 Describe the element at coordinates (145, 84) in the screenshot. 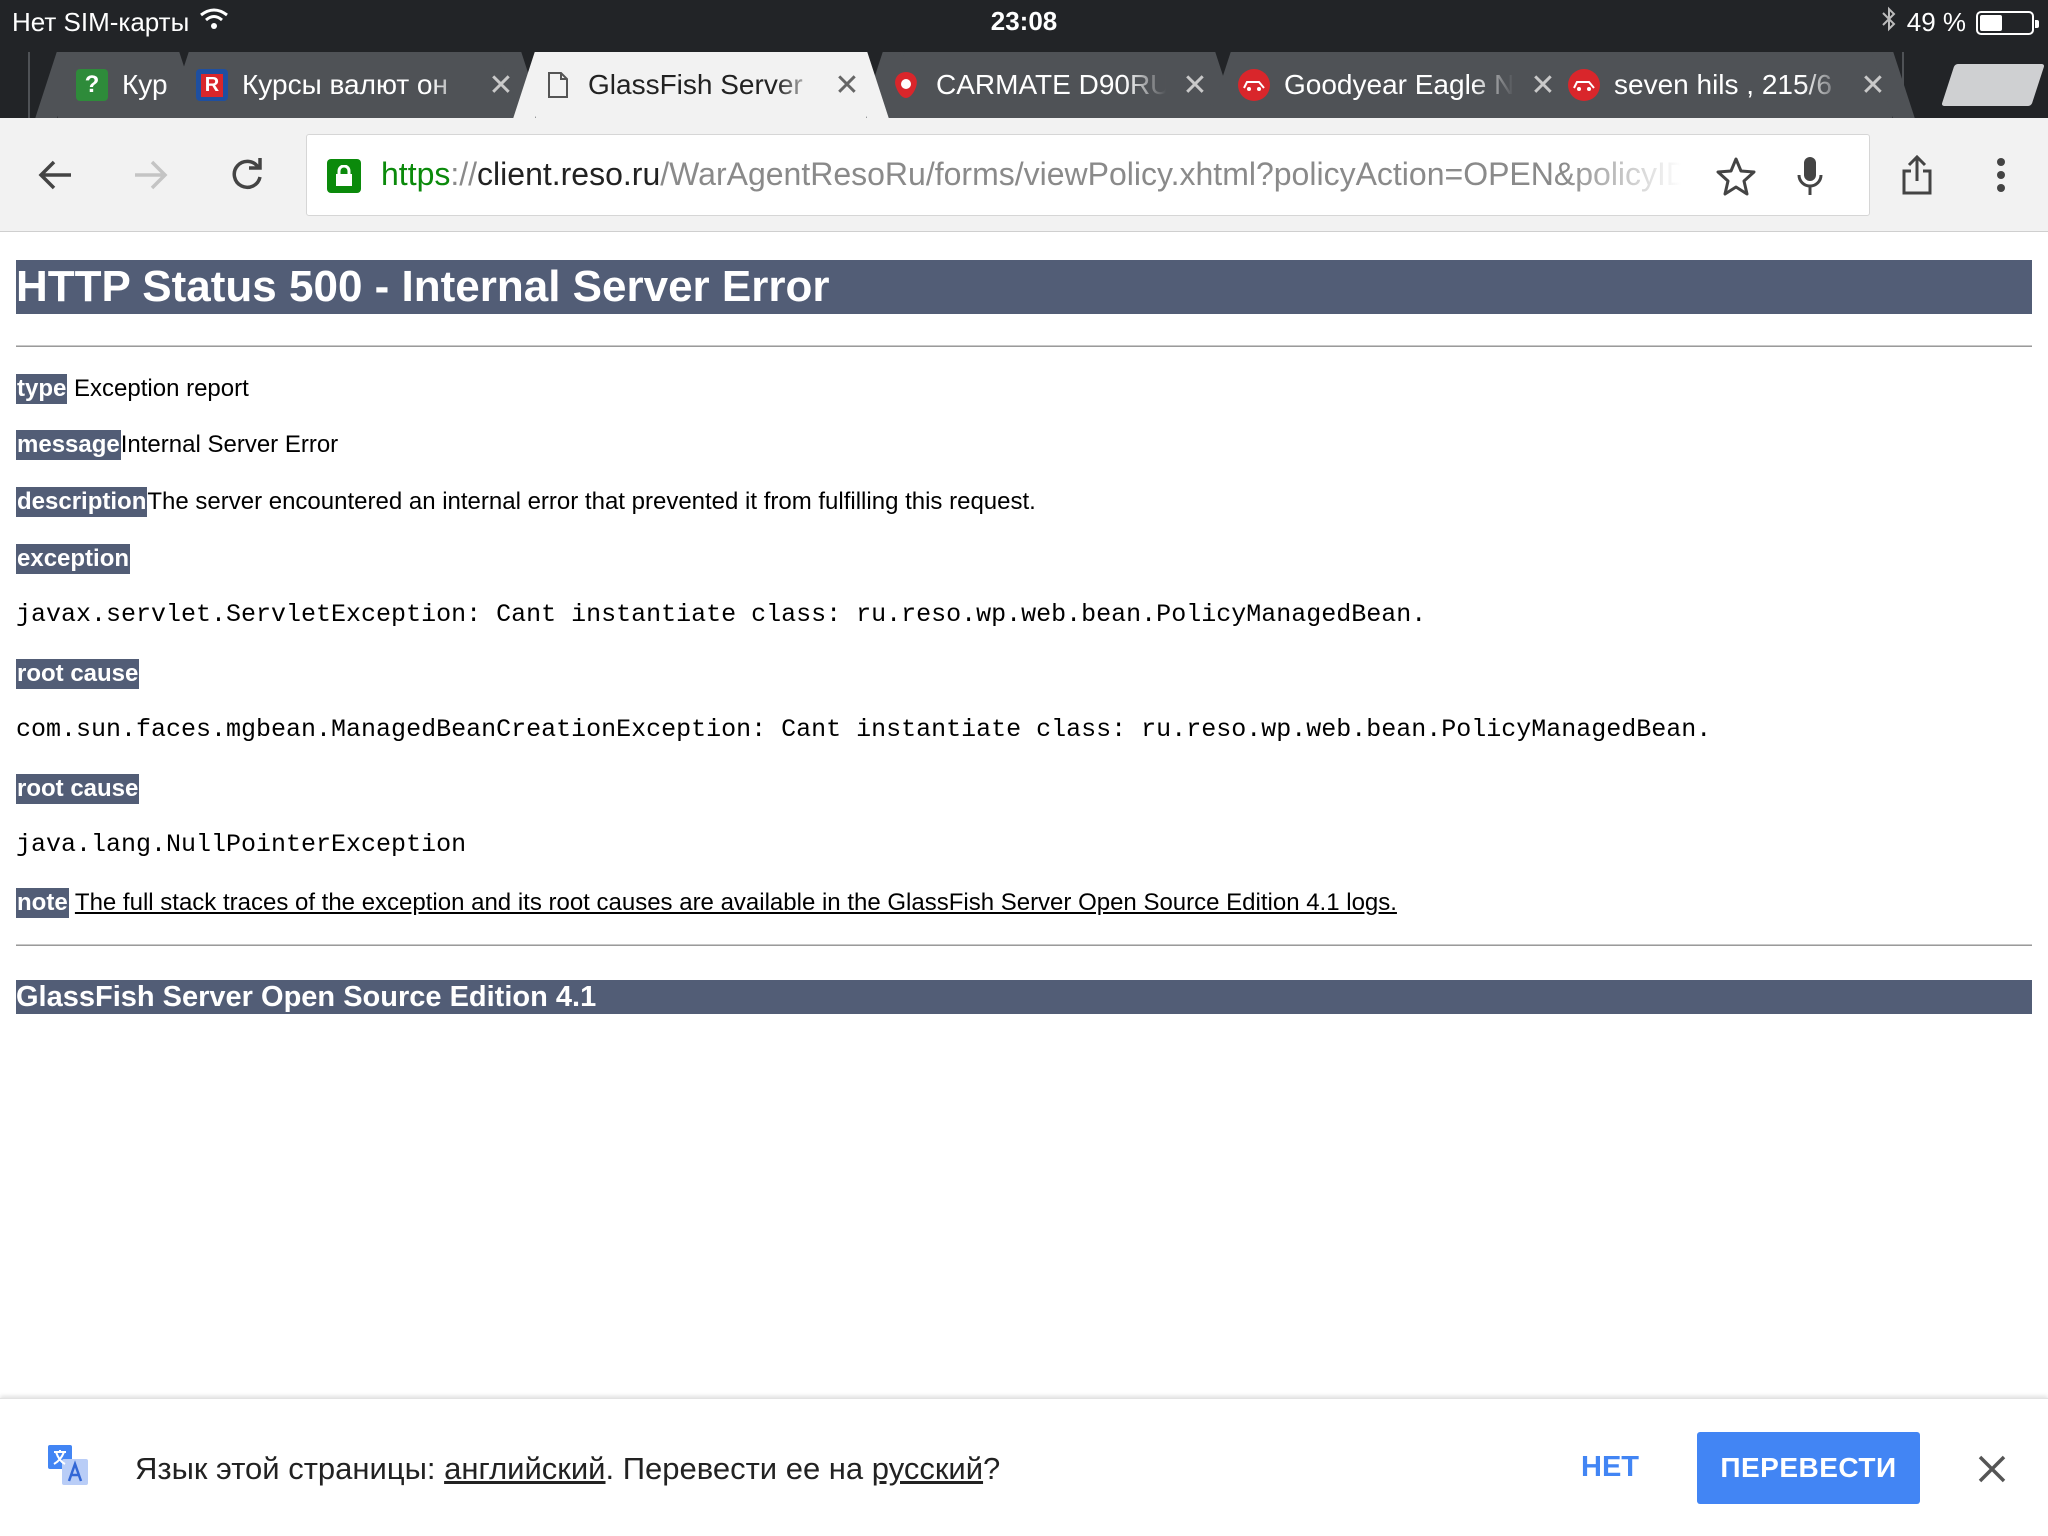

I see `tab-title: Кур` at that location.